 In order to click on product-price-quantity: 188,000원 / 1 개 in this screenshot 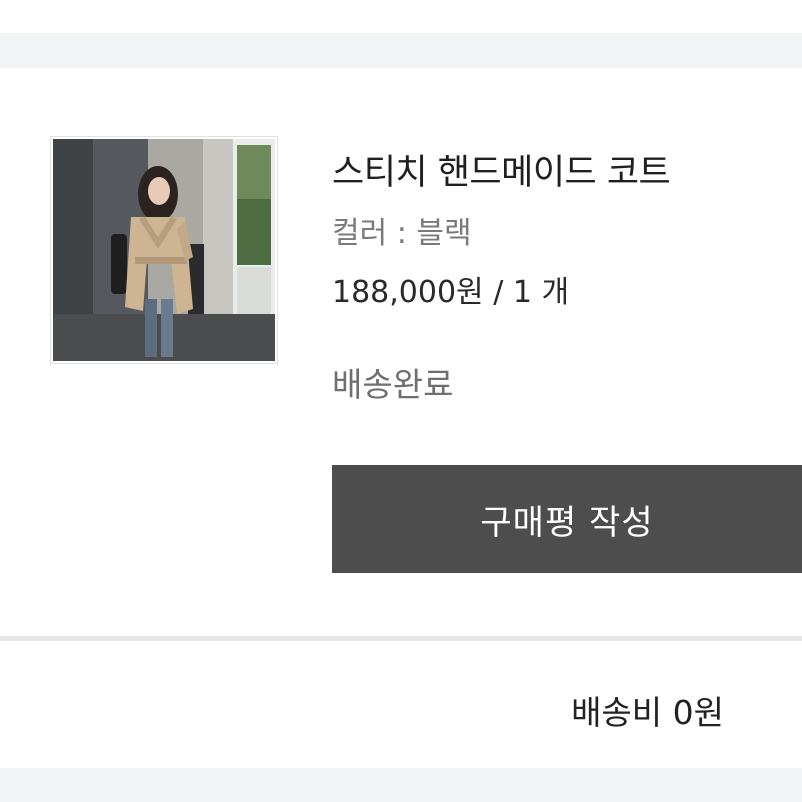, I will do `click(451, 292)`.